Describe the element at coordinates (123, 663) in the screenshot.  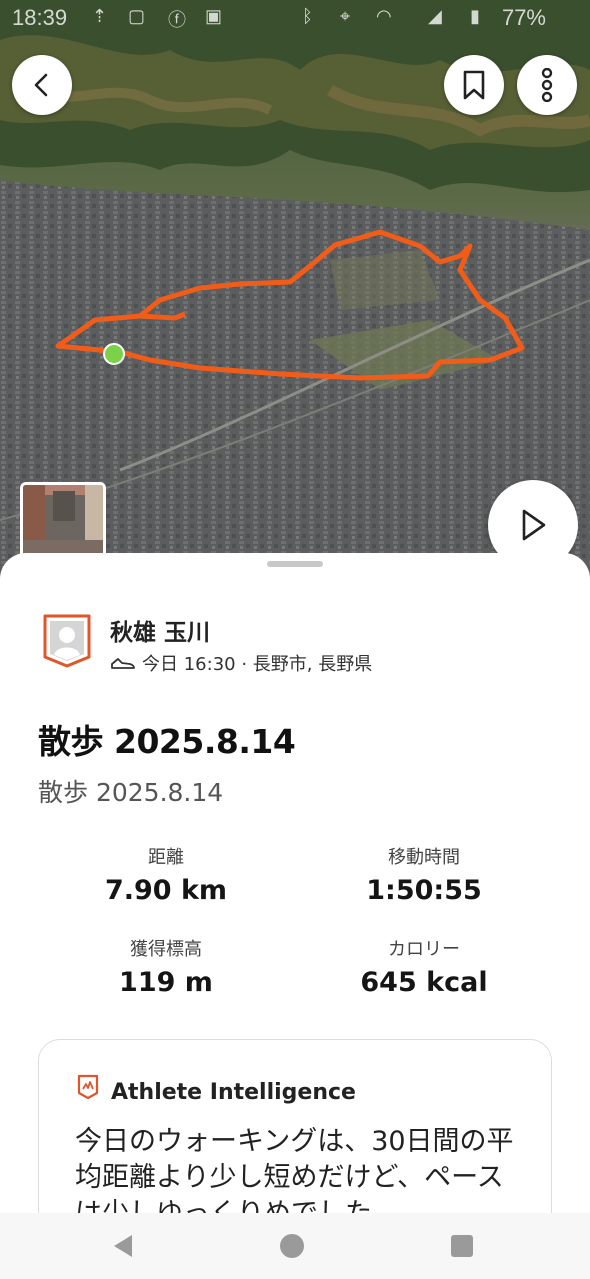
I see `shoe-icon` at that location.